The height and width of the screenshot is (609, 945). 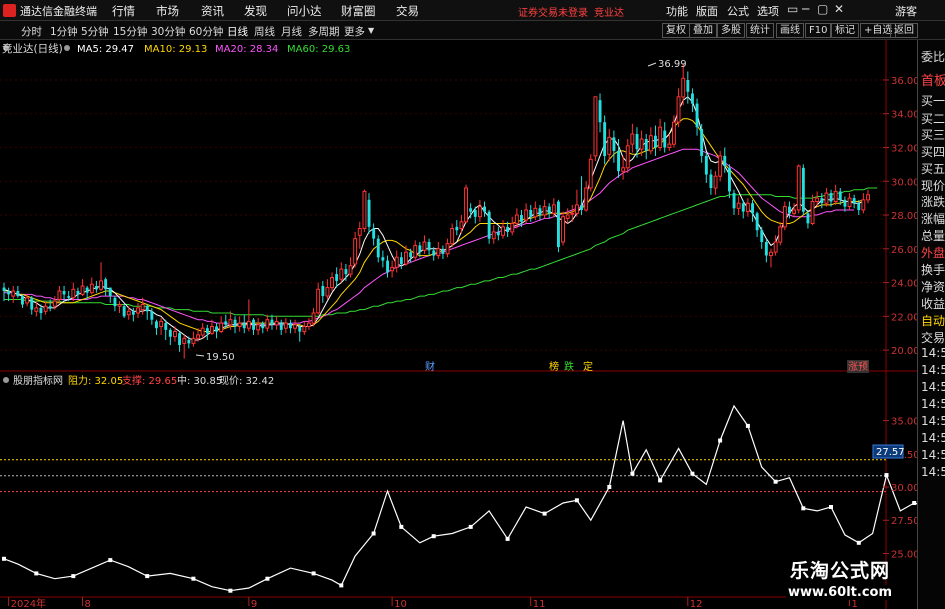 I want to click on event-tag-zhangyu: 涨预, so click(x=858, y=367).